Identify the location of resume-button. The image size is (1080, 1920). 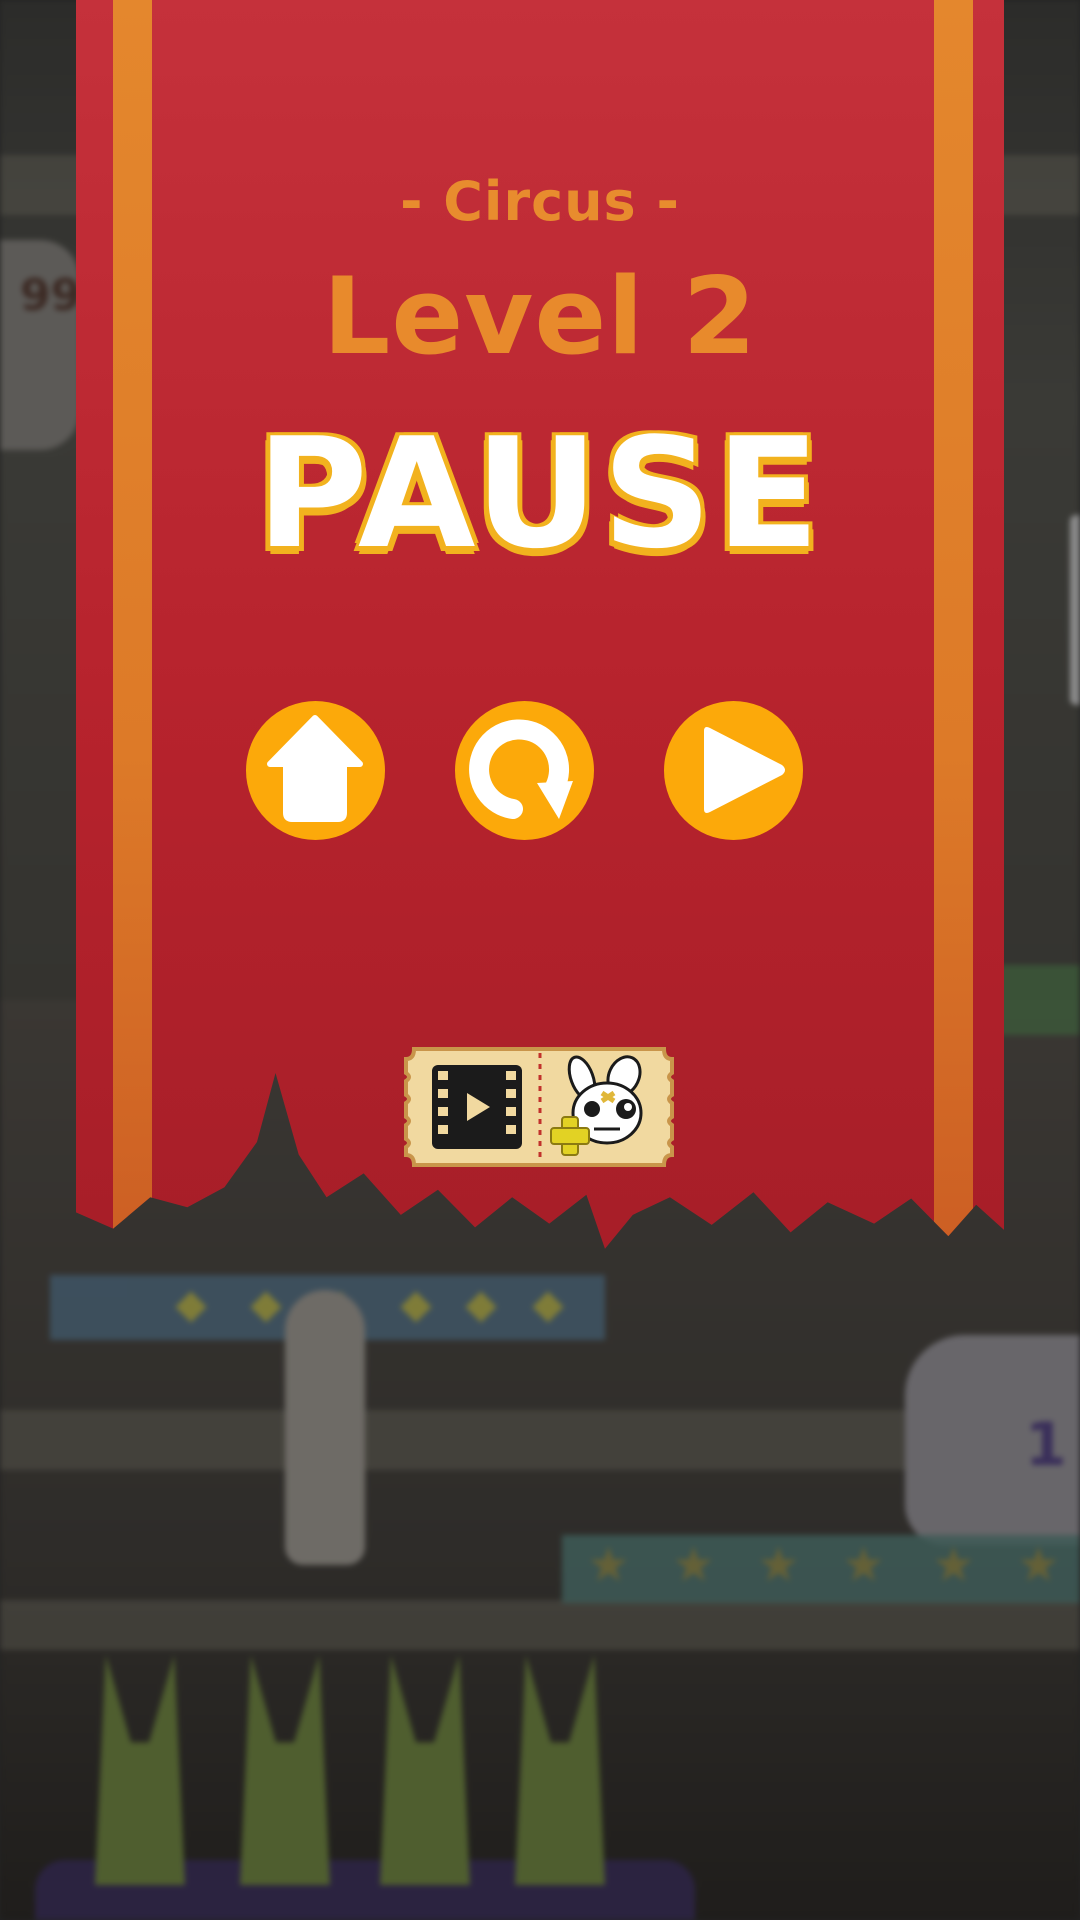
(733, 770).